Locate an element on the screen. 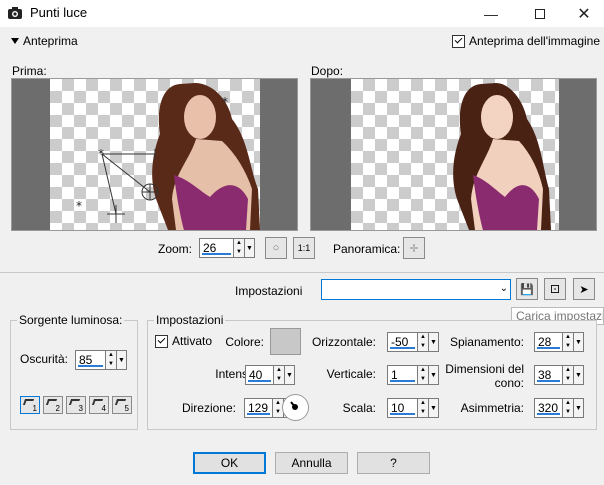  move-icon: ✛ is located at coordinates (414, 248).